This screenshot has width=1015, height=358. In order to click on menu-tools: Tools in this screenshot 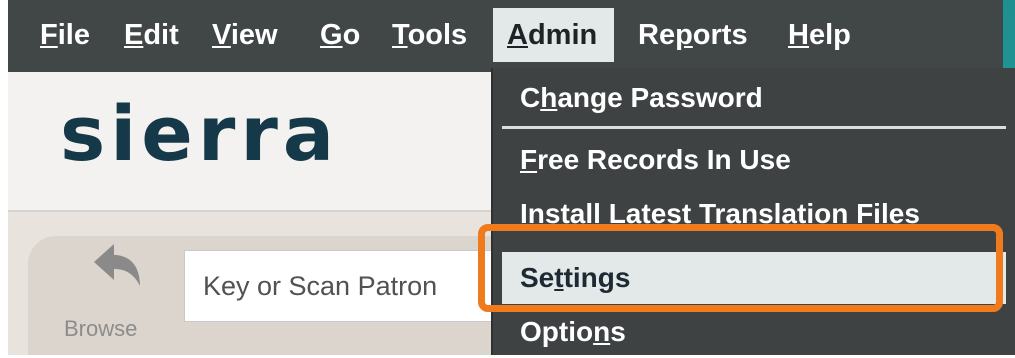, I will do `click(429, 35)`.